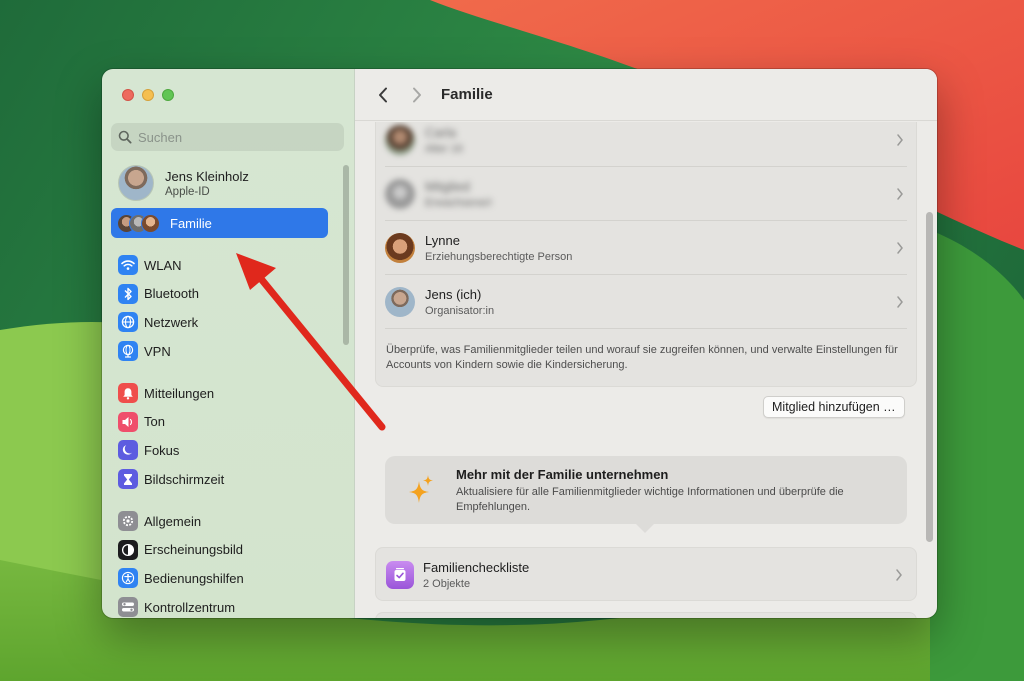 The image size is (1024, 681). I want to click on wifi-icon, so click(128, 265).